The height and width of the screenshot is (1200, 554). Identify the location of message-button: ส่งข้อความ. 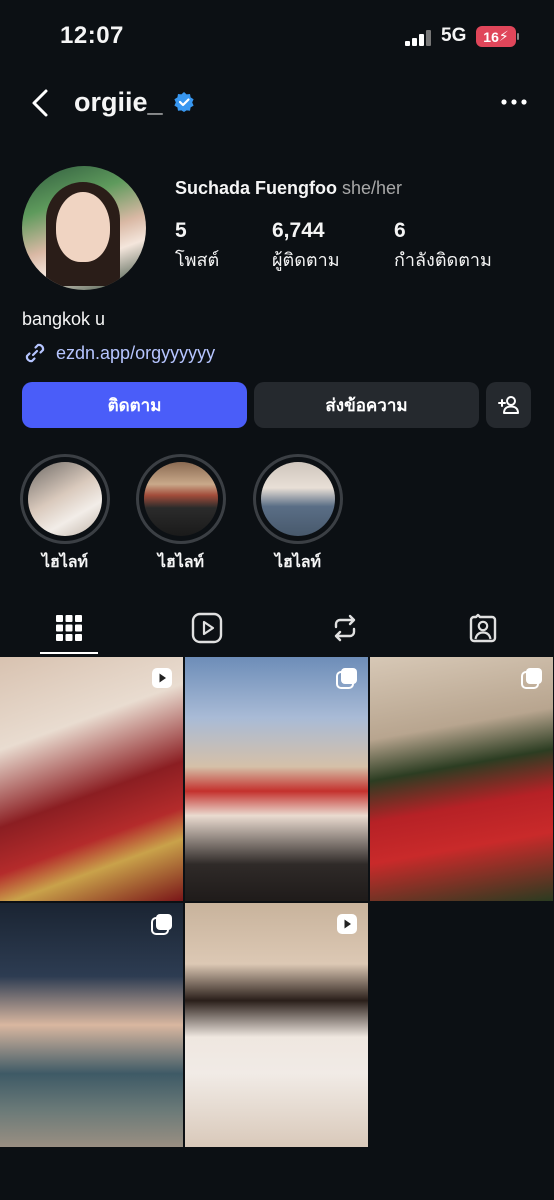
(366, 405).